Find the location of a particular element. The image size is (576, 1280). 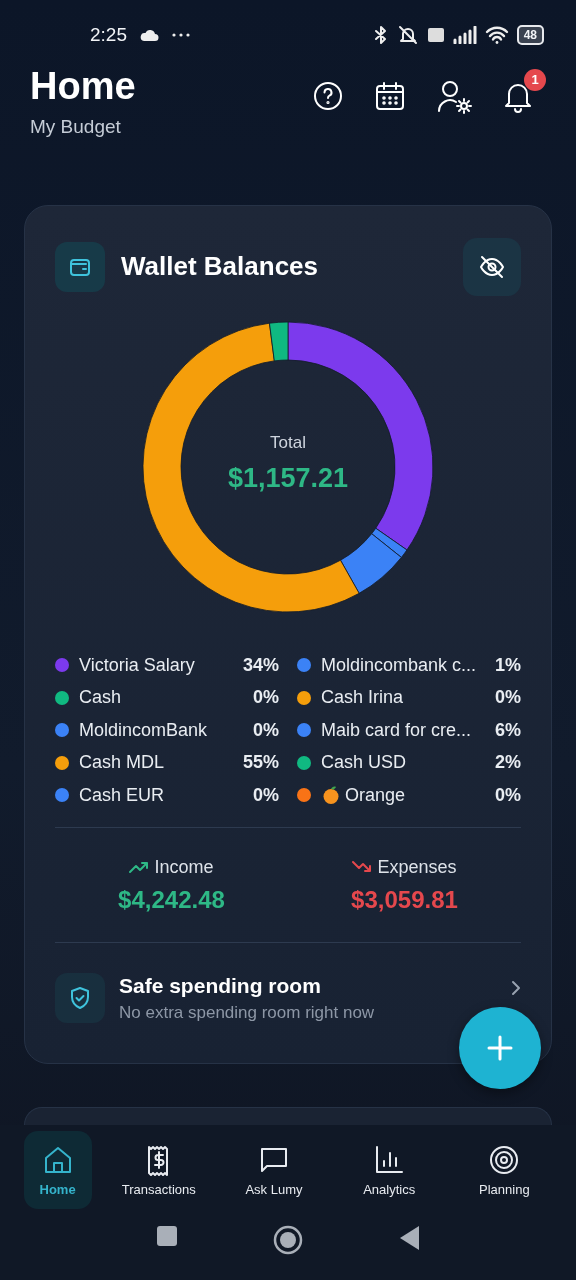

recents-button is located at coordinates (167, 1236).